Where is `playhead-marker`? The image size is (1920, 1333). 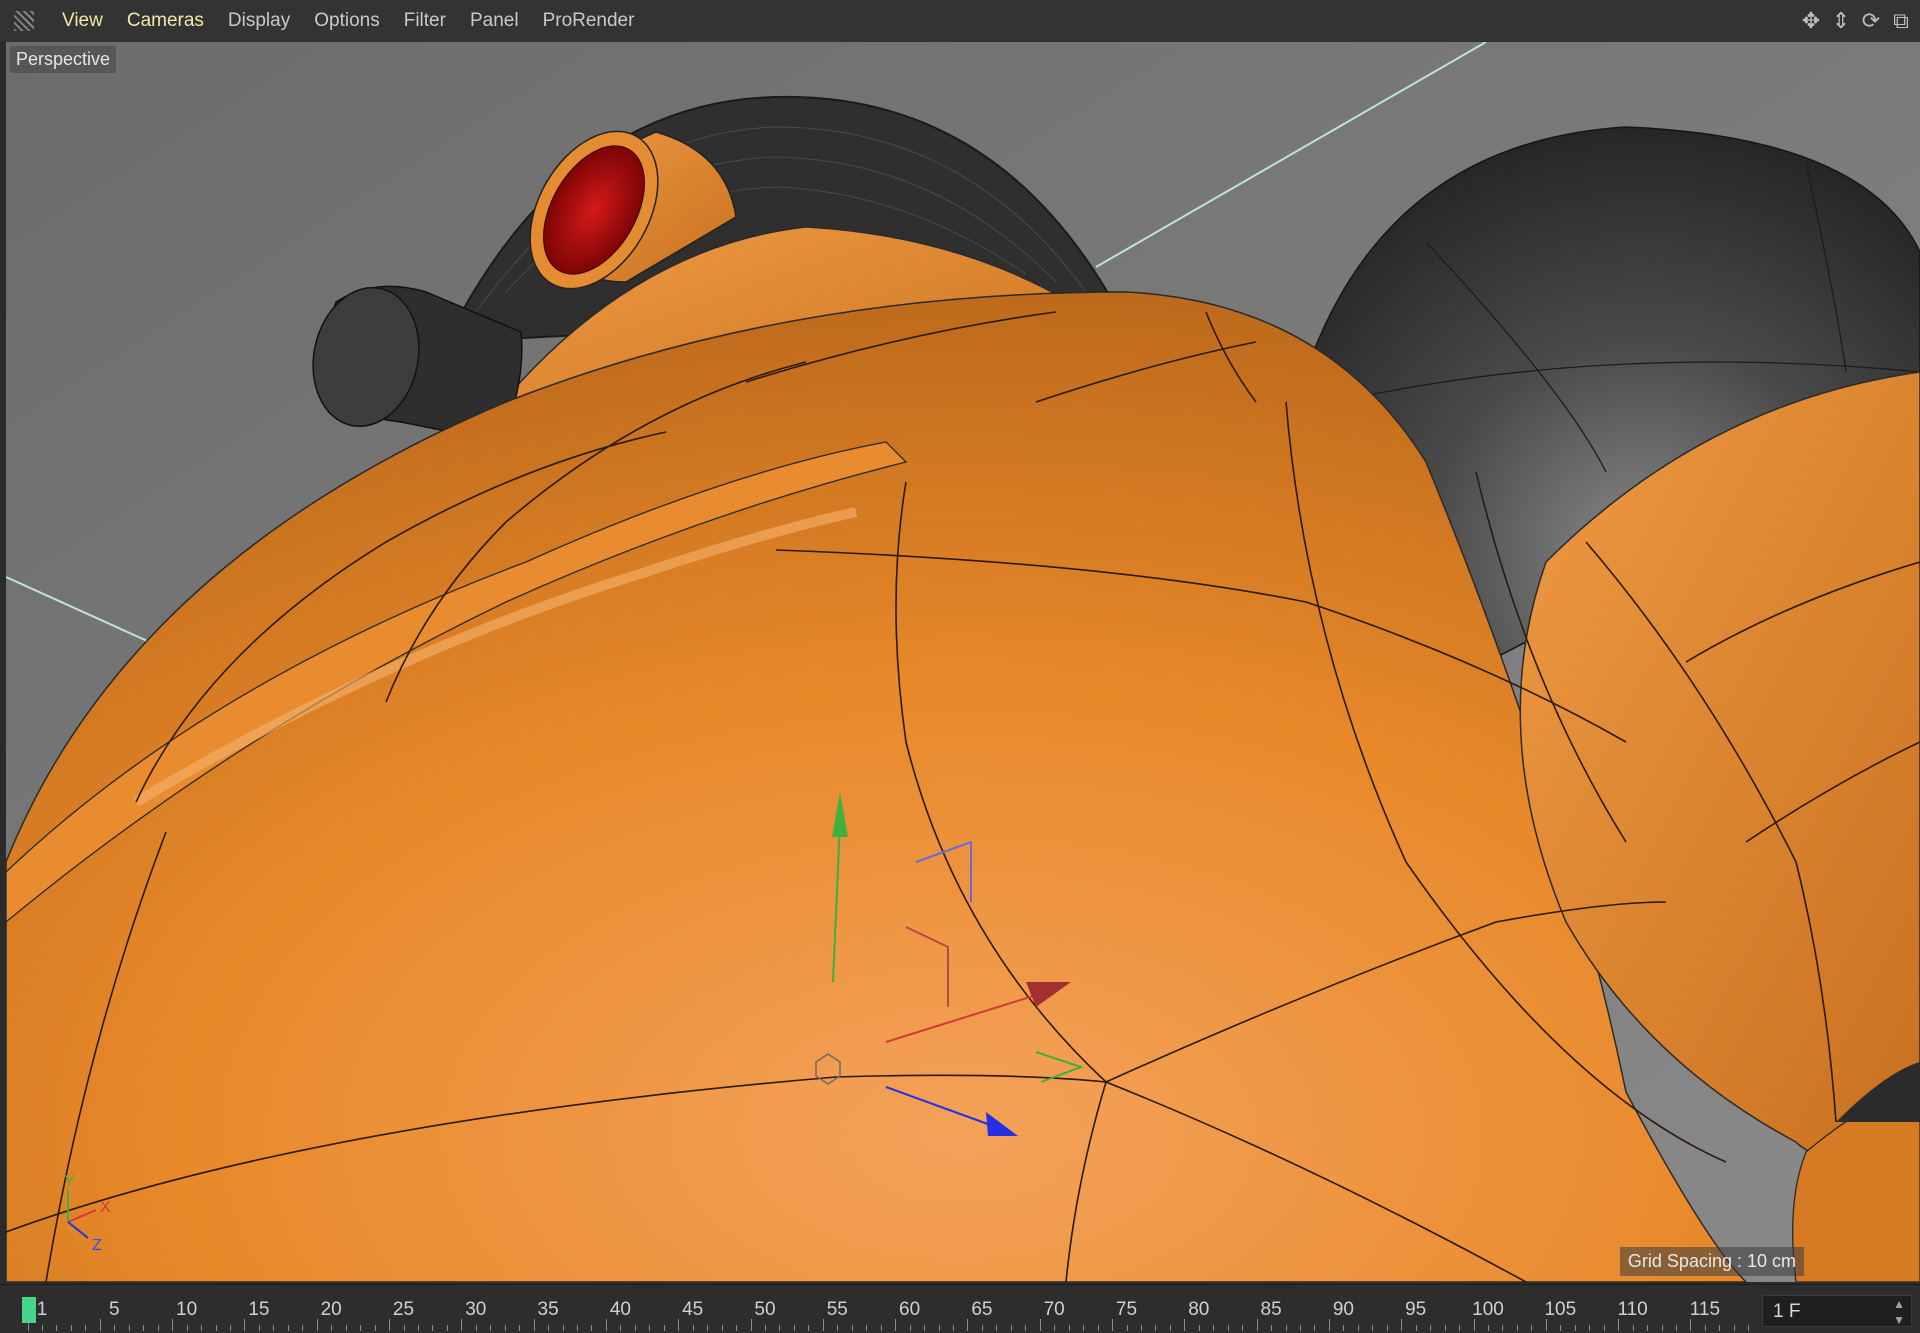
playhead-marker is located at coordinates (29, 1310).